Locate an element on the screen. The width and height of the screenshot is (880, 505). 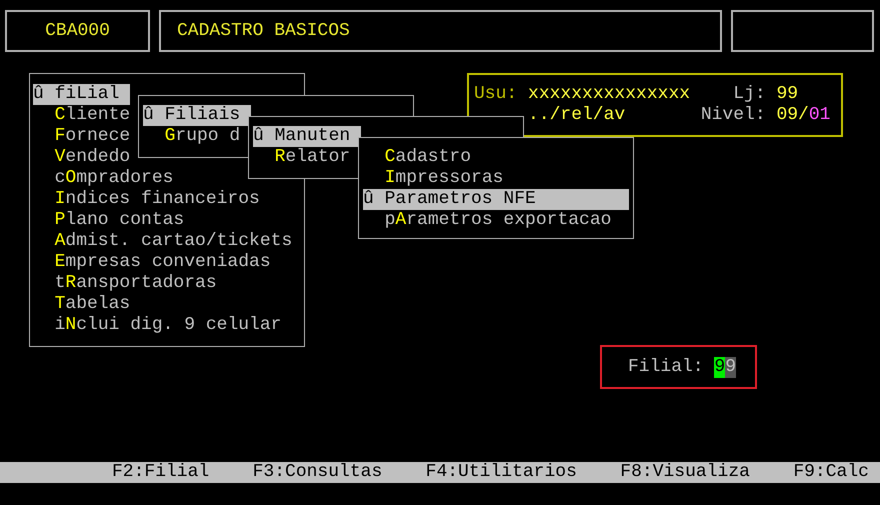
menu-item: û Manuten is located at coordinates (307, 136).